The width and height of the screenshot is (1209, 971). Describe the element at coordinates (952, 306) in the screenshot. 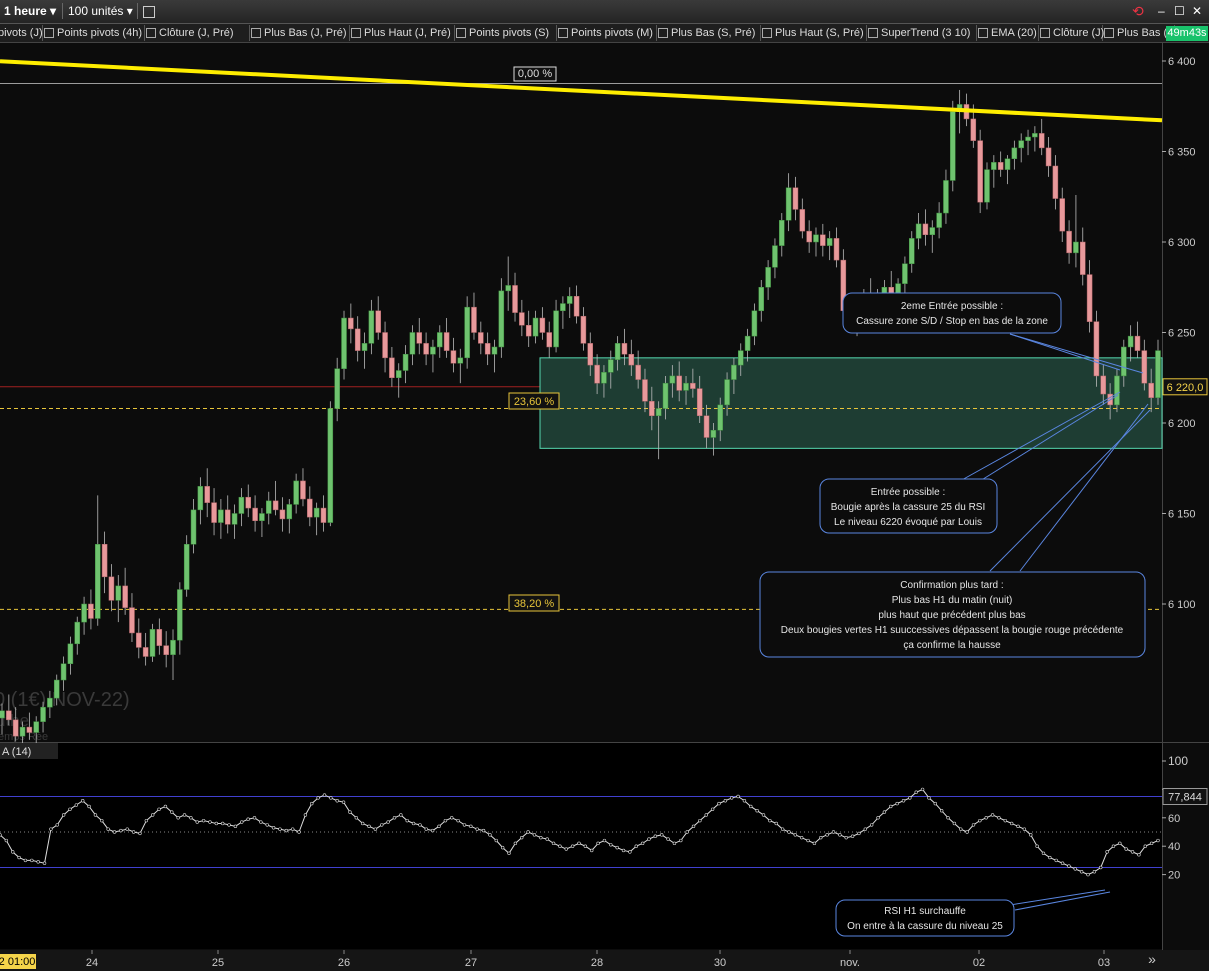

I see `annotation-text: 2eme Entrée possible :` at that location.